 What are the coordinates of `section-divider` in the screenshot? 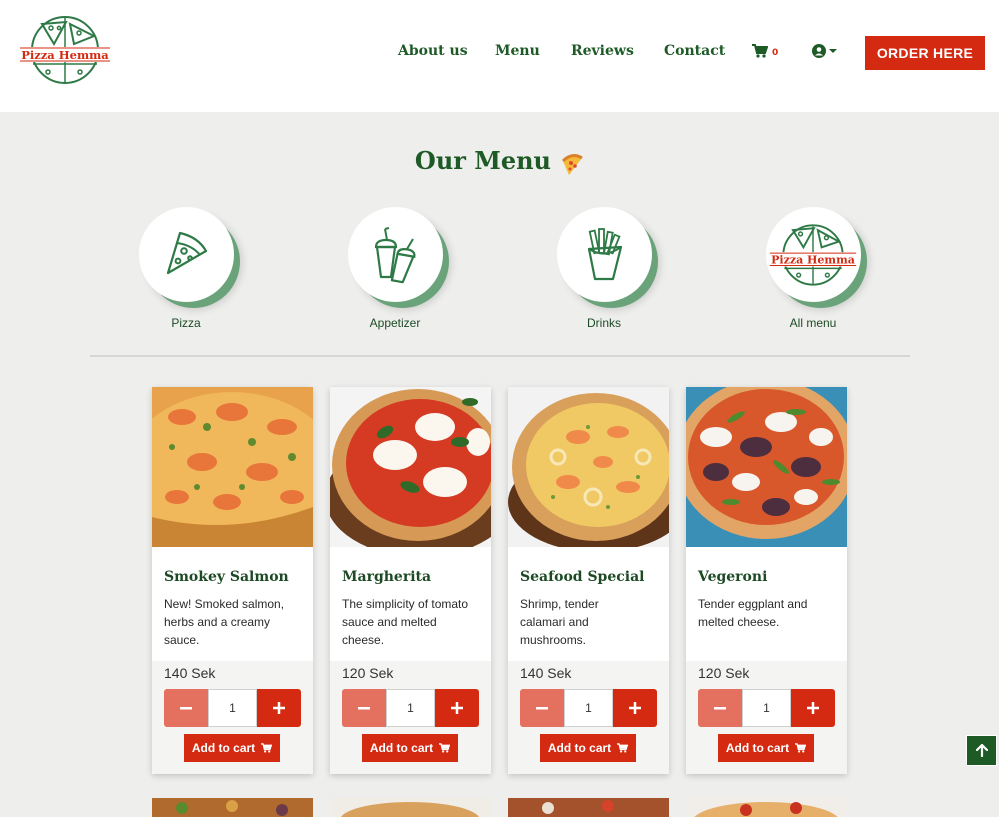 It's located at (500, 356).